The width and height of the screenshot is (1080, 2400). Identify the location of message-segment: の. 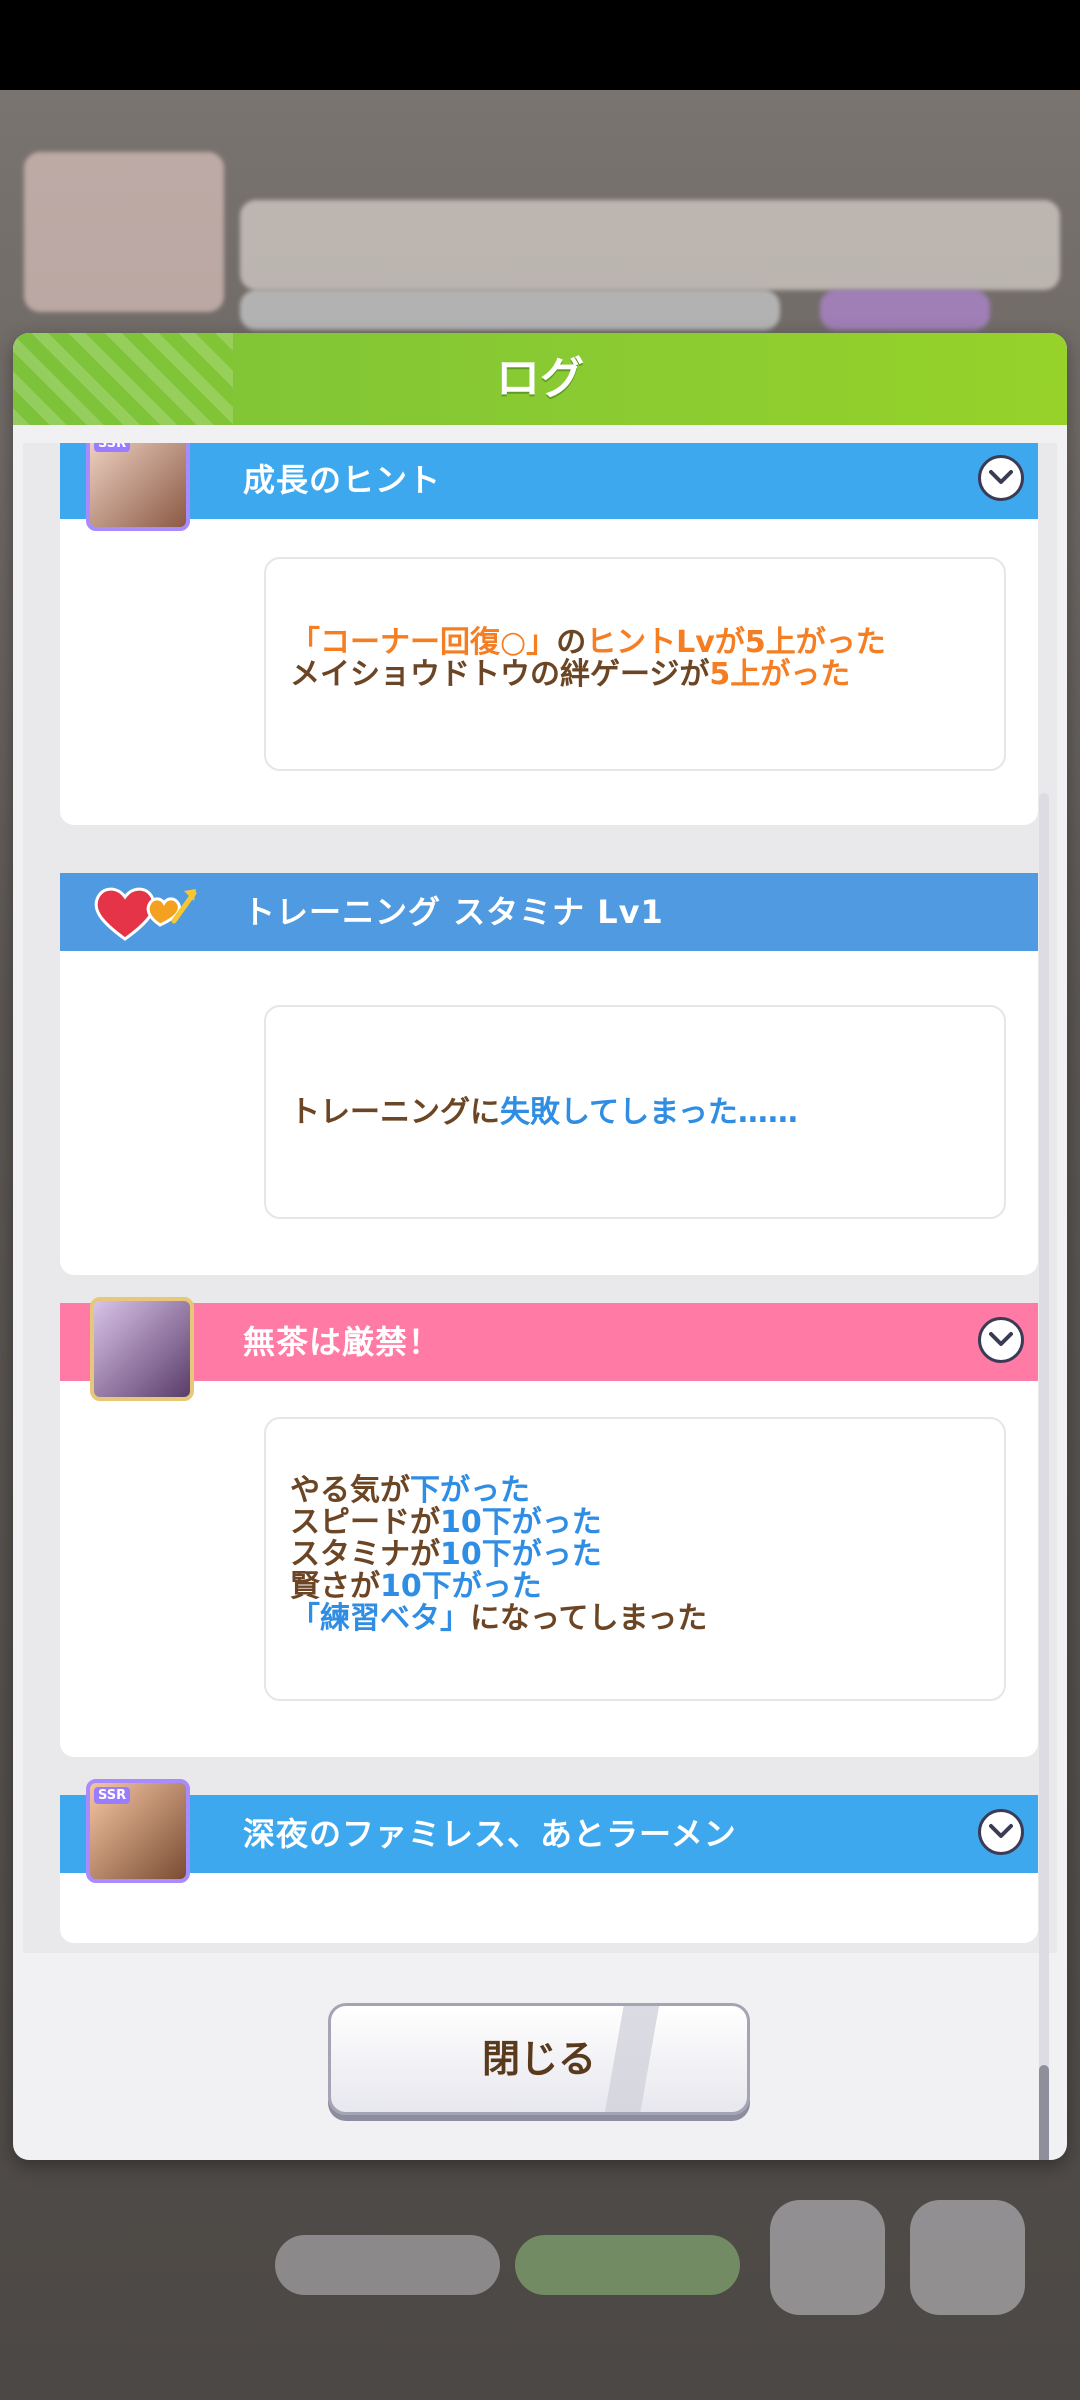
(571, 642).